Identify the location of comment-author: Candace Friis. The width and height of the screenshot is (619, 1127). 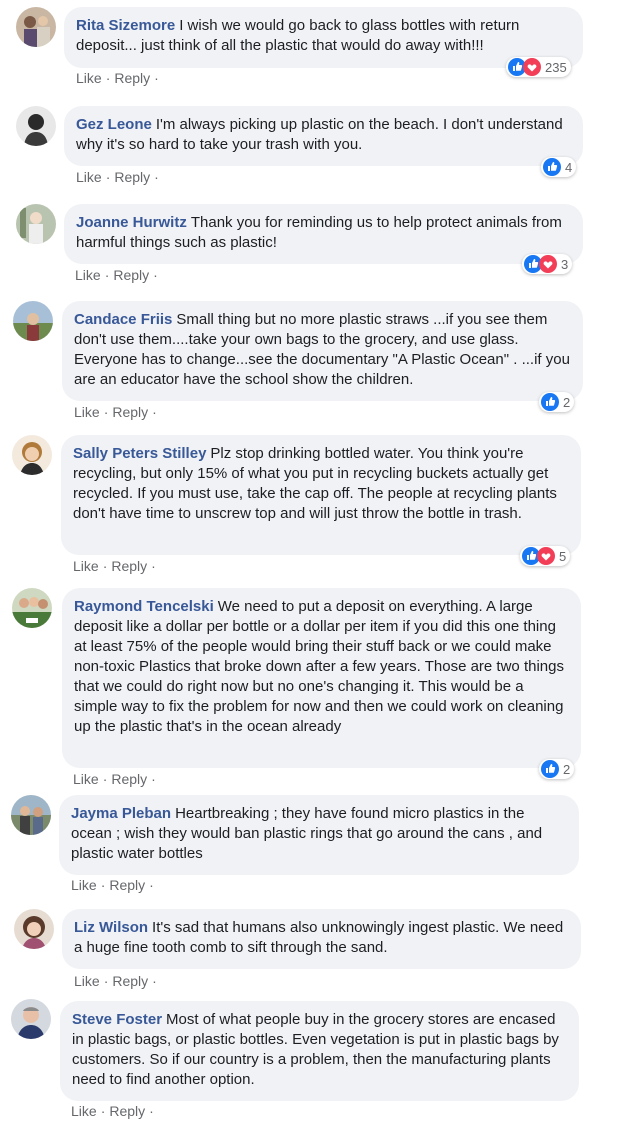
(123, 319).